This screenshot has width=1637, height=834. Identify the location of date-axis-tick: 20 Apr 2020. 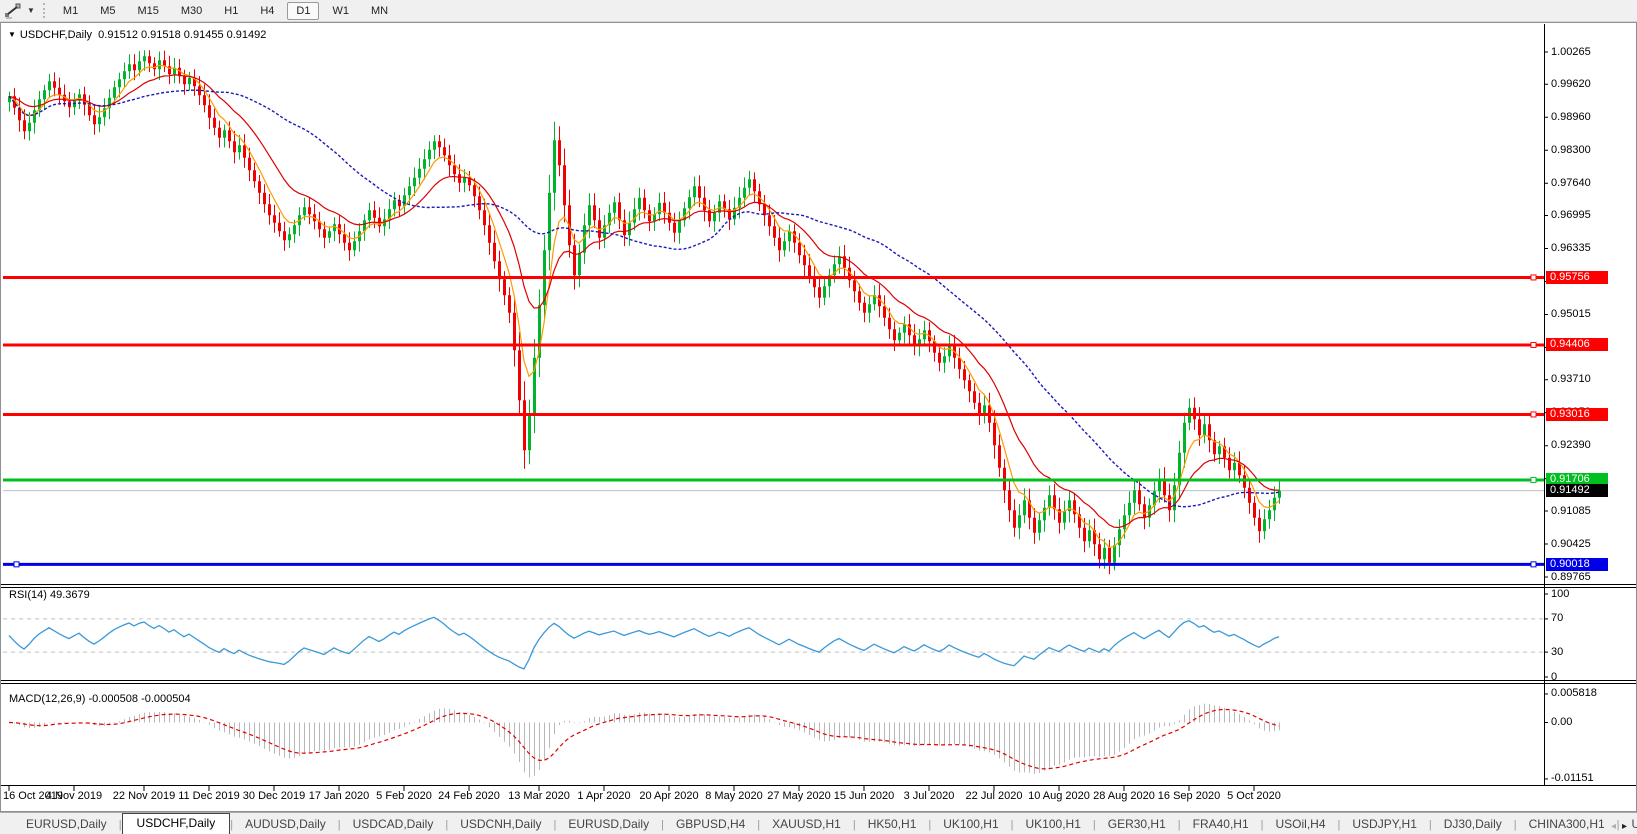
(669, 796).